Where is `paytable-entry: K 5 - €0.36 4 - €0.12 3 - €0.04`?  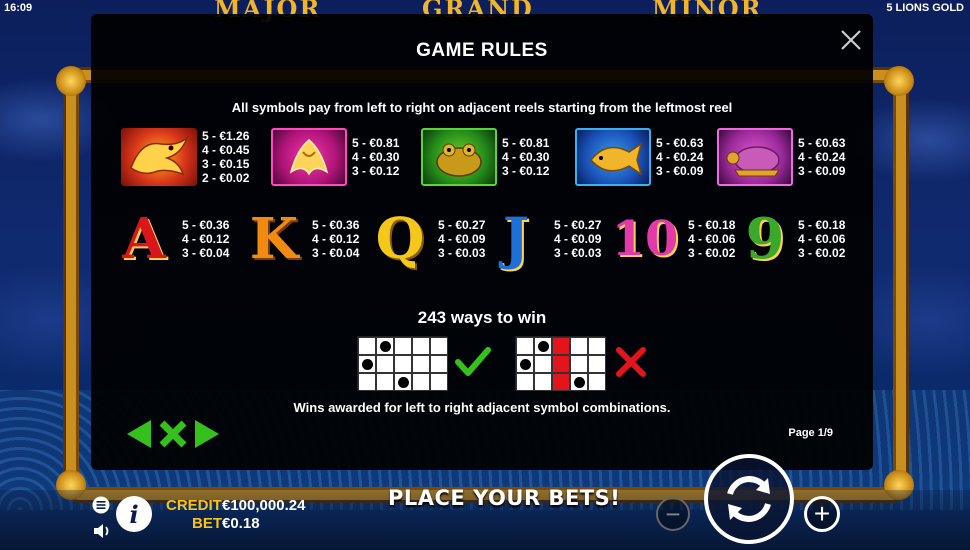
paytable-entry: K 5 - €0.36 4 - €0.12 3 - €0.04 is located at coordinates (300, 239).